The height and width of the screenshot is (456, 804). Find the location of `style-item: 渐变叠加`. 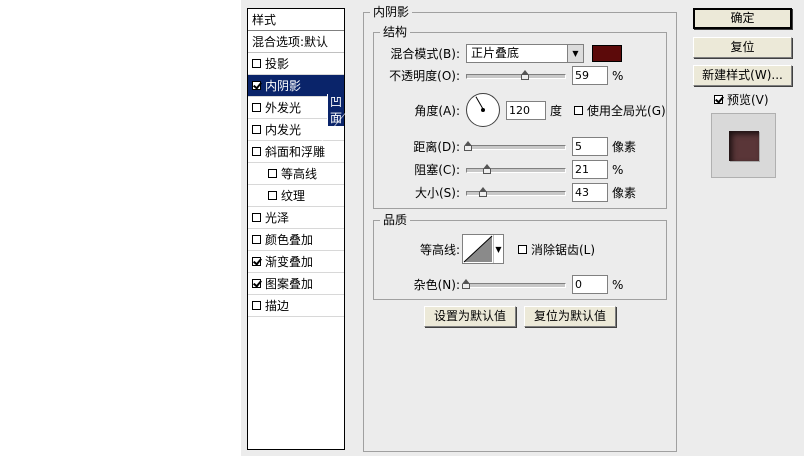

style-item: 渐变叠加 is located at coordinates (296, 262).